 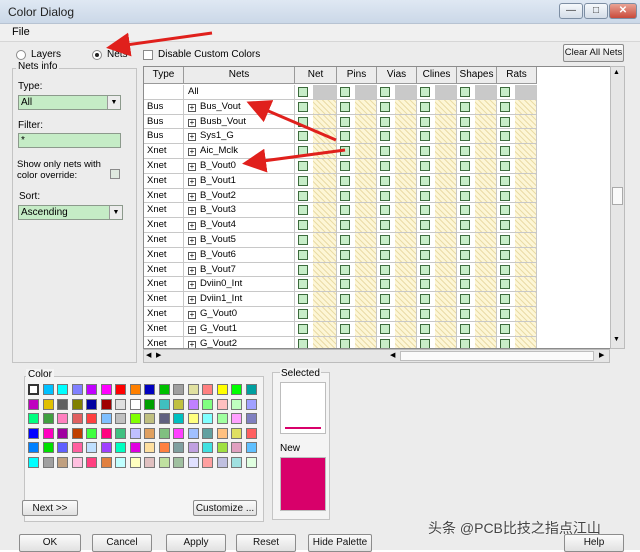 What do you see at coordinates (593, 53) in the screenshot?
I see `clear-all-nets-button: Clear All Nets` at bounding box center [593, 53].